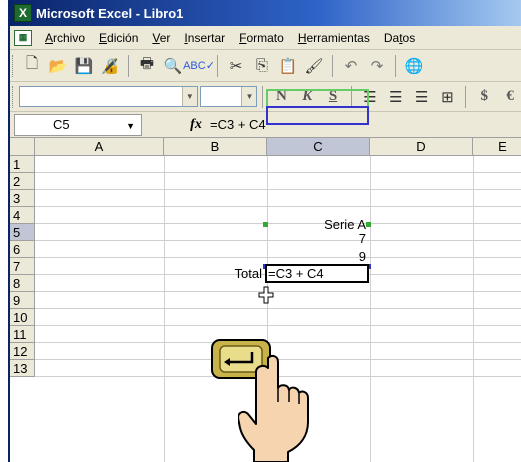  Describe the element at coordinates (448, 97) in the screenshot. I see `merge-center-icon: ⊞` at that location.